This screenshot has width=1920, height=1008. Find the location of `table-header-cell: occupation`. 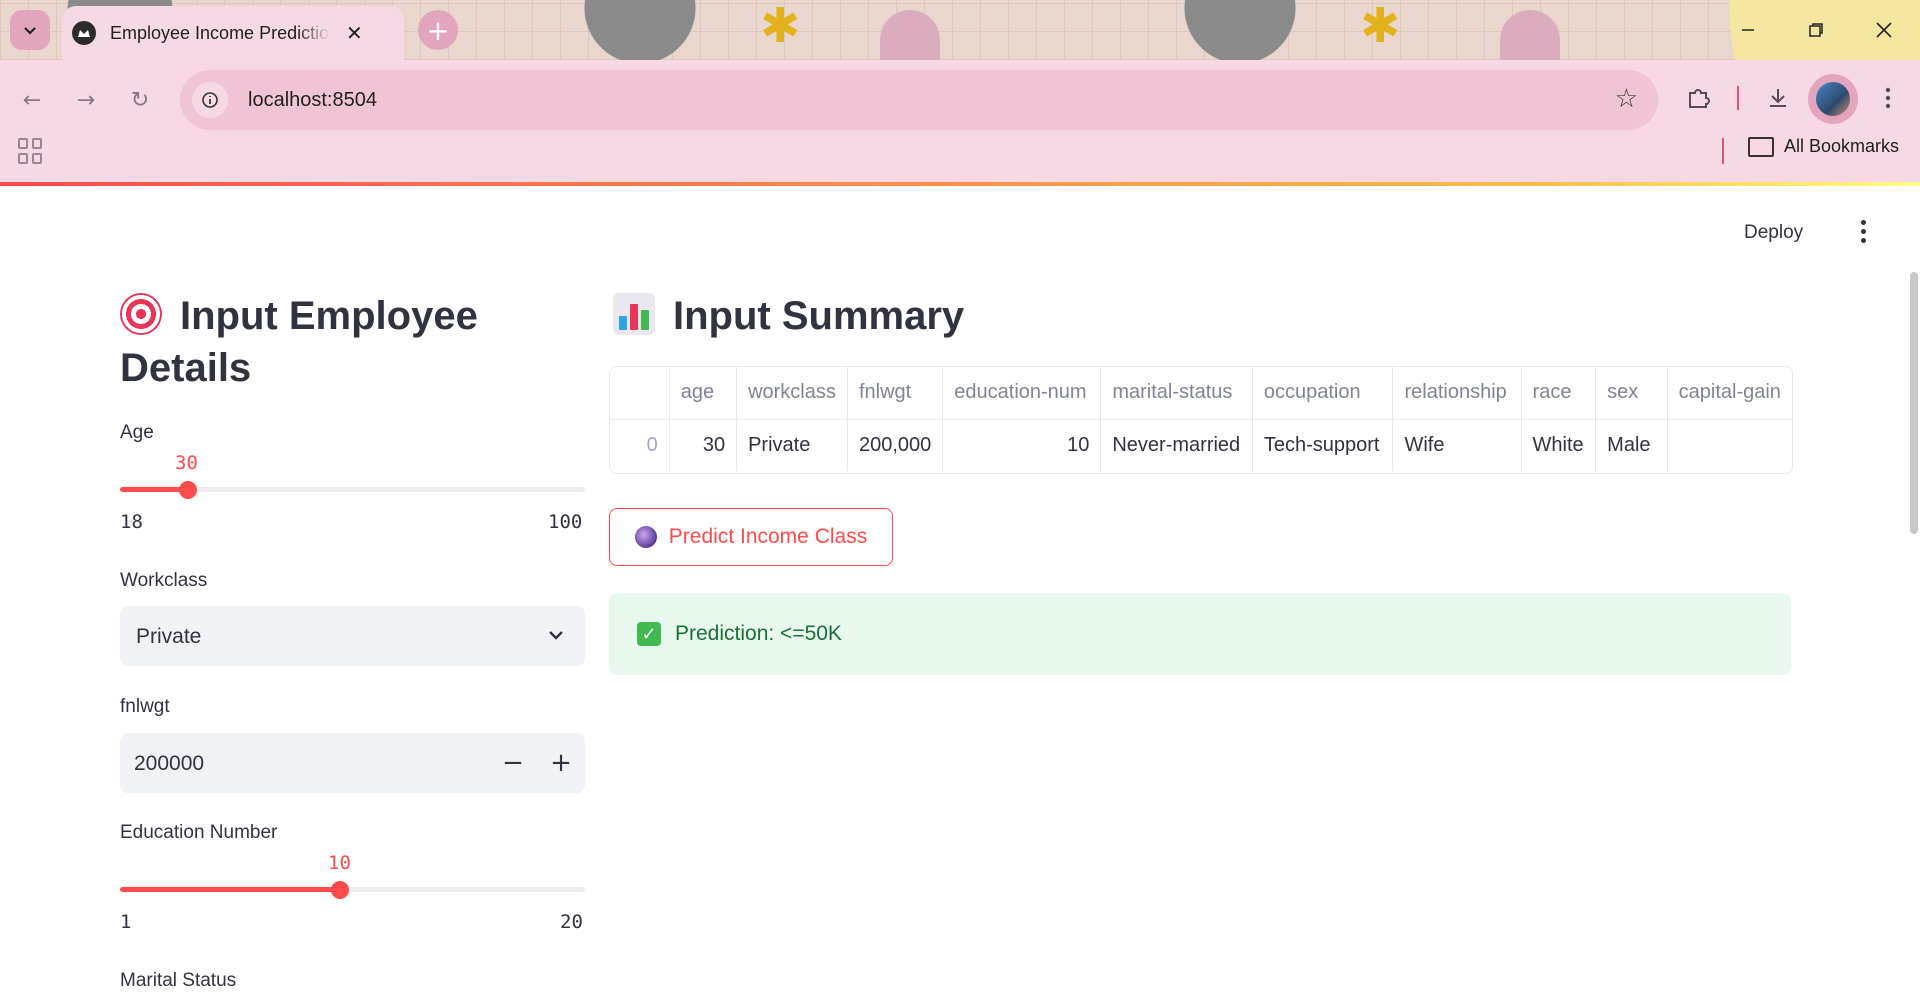

table-header-cell: occupation is located at coordinates (1323, 393).